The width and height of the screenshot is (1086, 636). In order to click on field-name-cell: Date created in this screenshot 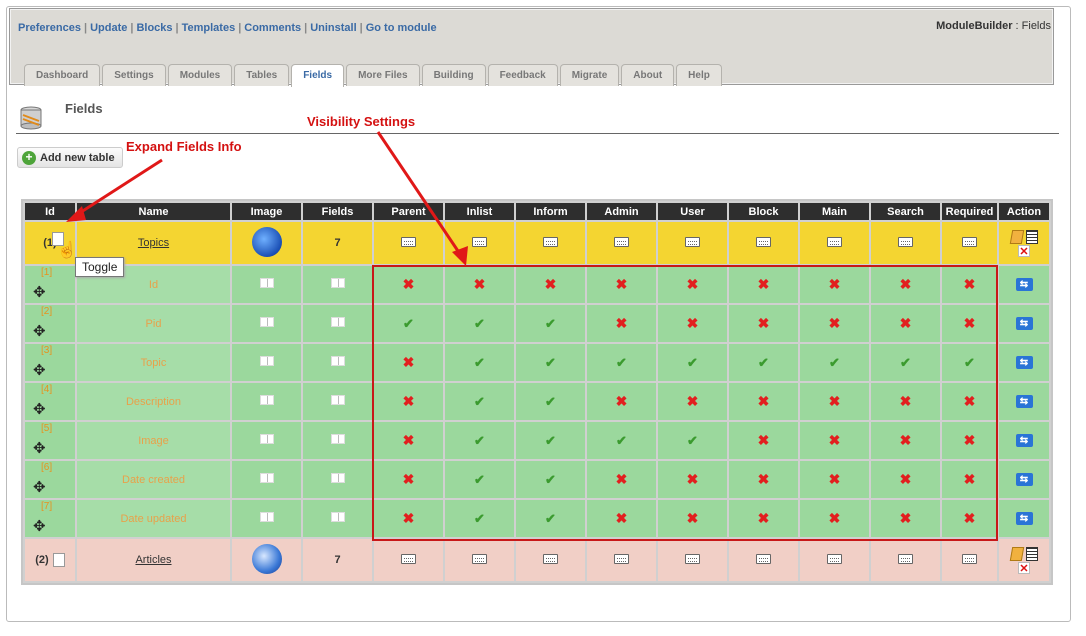, I will do `click(153, 479)`.